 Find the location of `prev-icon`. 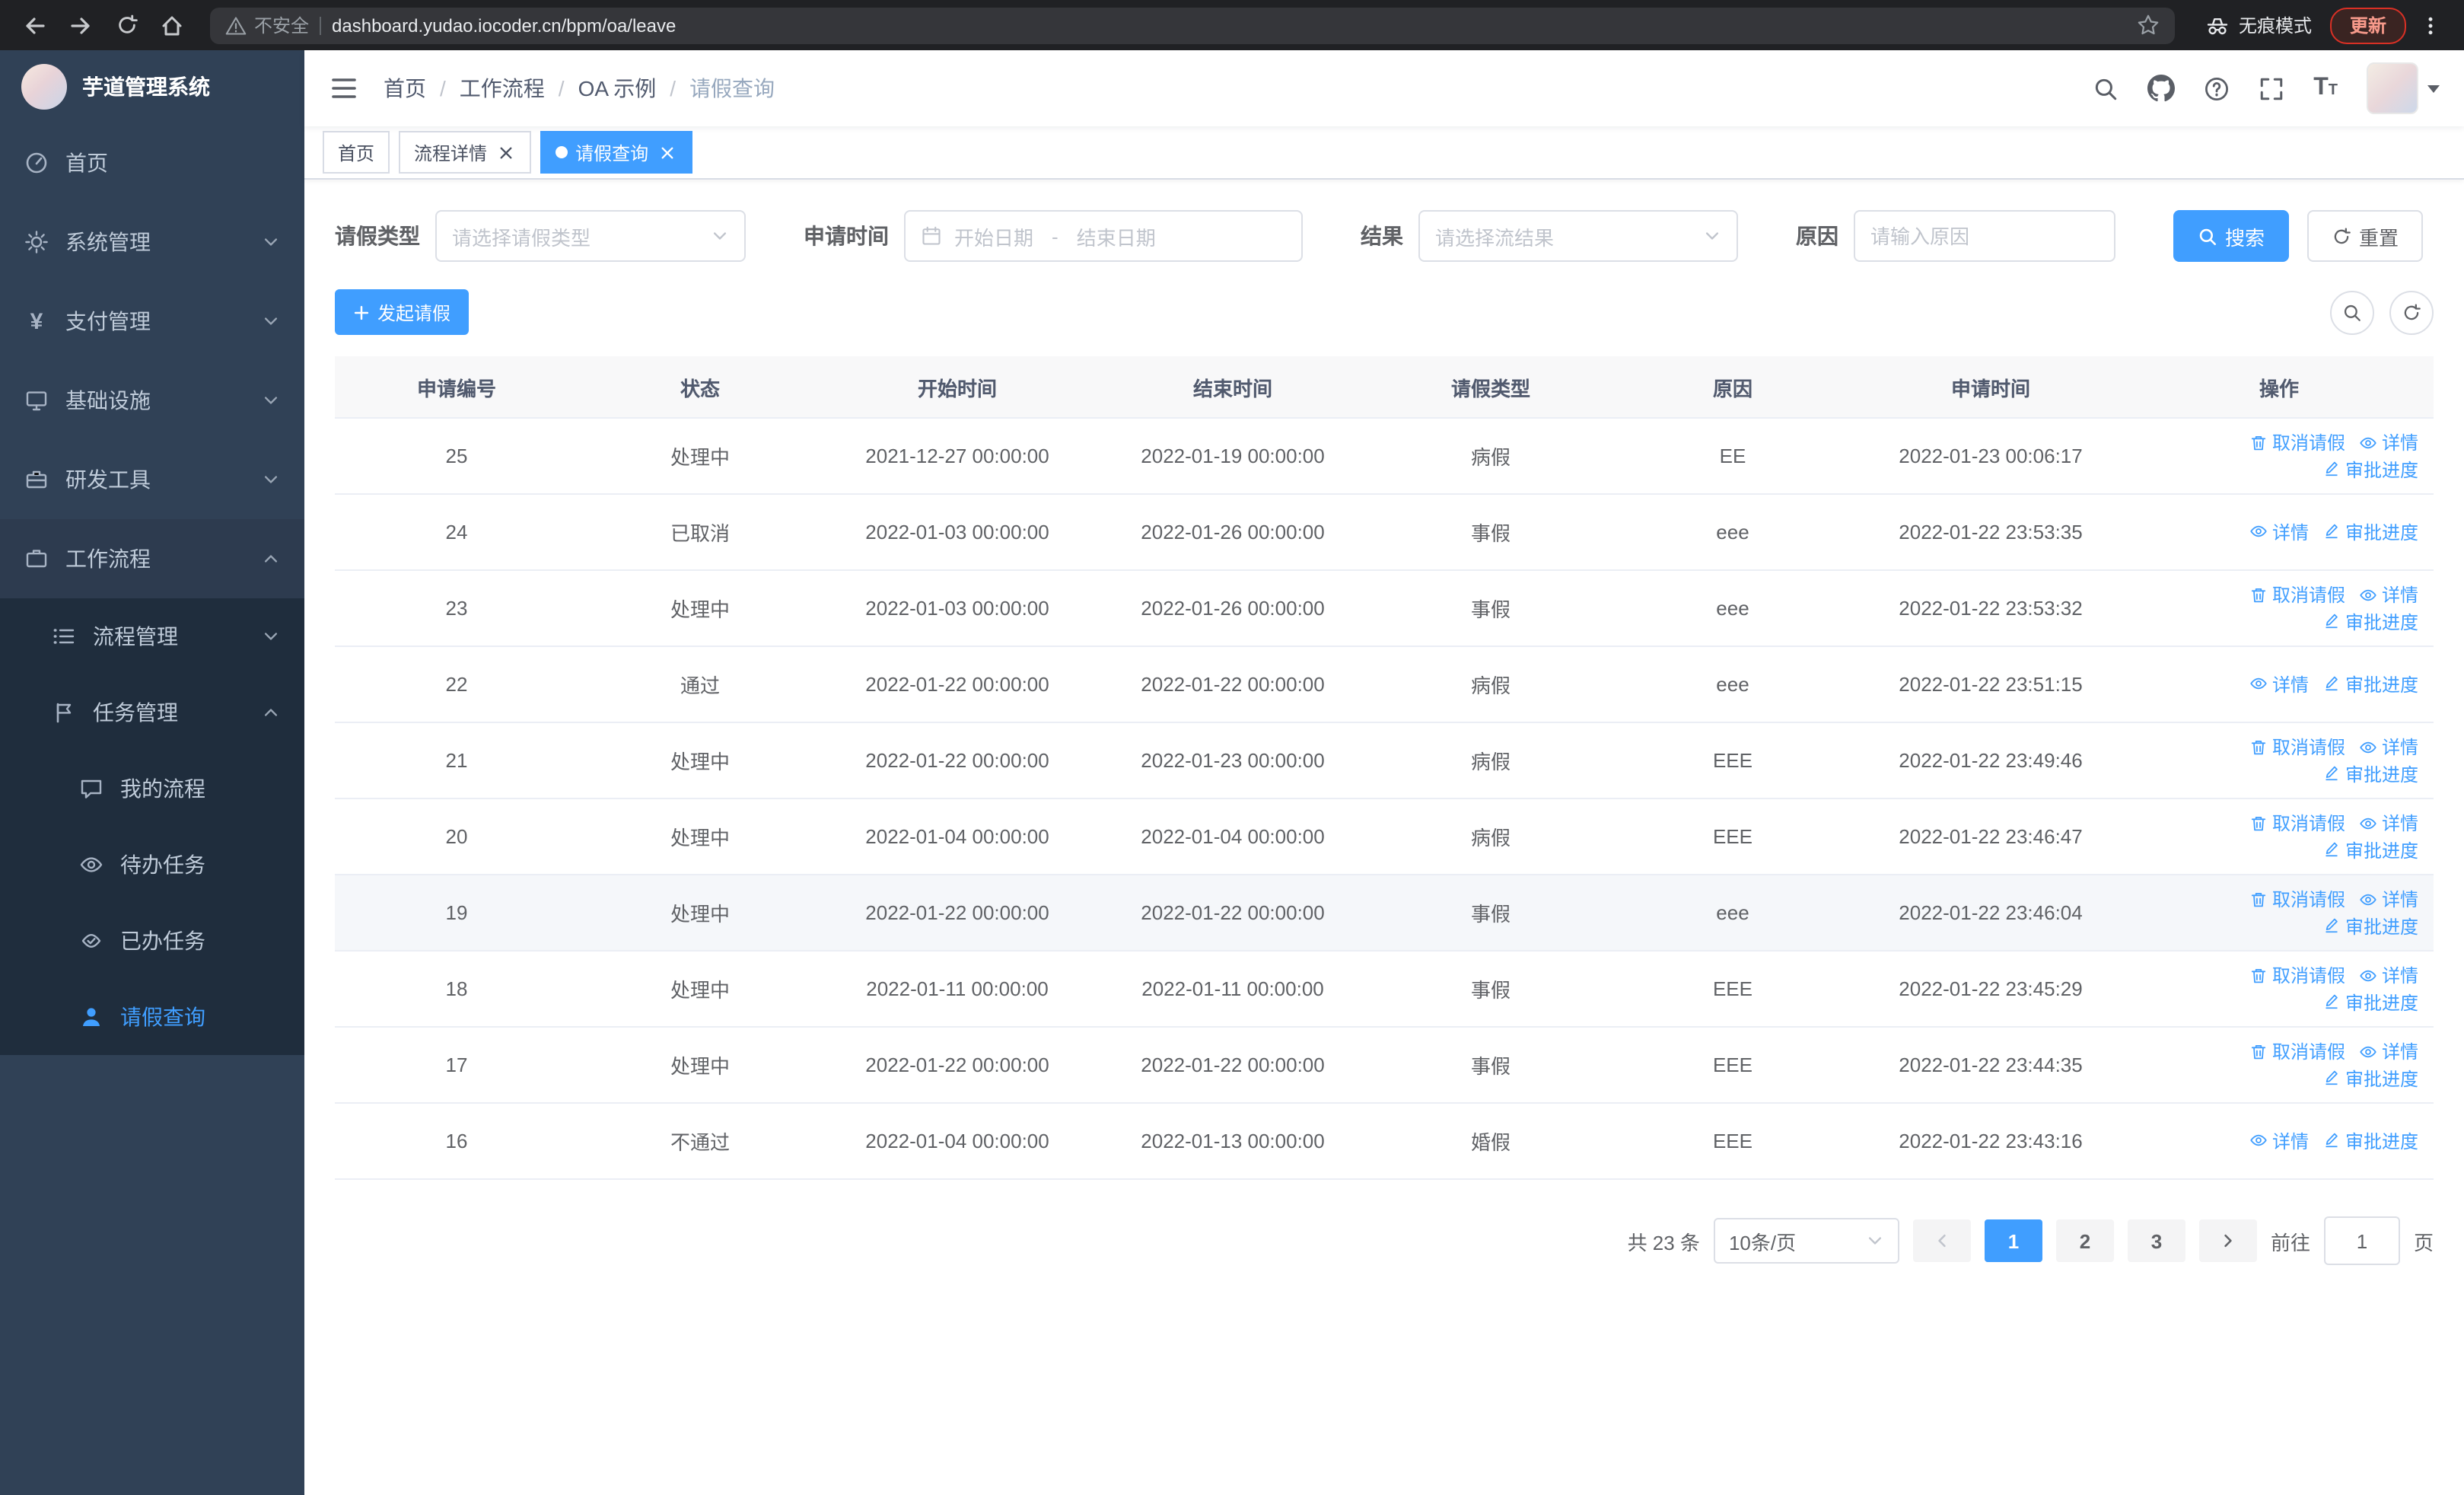

prev-icon is located at coordinates (1942, 1241).